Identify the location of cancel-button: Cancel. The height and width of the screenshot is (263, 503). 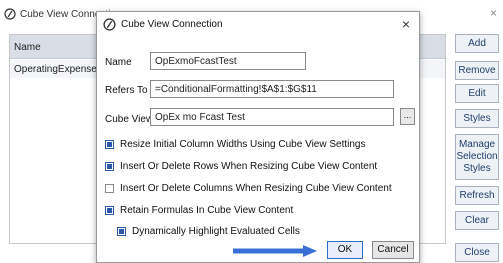
(393, 250).